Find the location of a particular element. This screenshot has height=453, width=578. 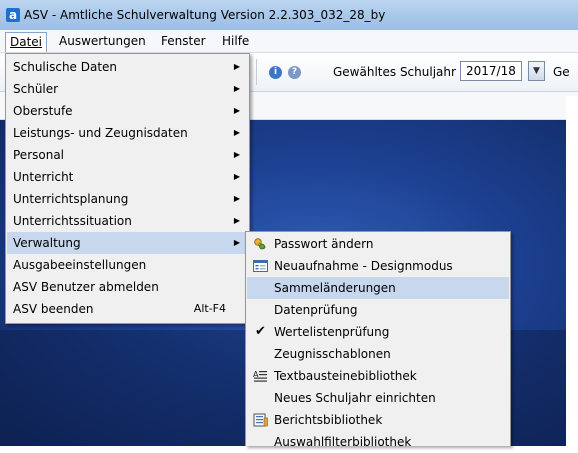

report-library-icon is located at coordinates (260, 420).